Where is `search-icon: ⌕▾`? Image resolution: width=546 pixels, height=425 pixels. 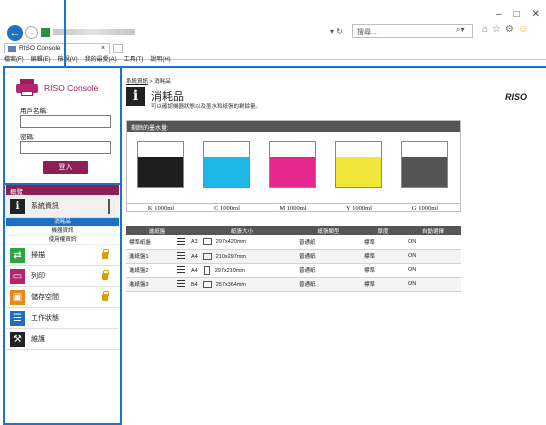 search-icon: ⌕▾ is located at coordinates (460, 30).